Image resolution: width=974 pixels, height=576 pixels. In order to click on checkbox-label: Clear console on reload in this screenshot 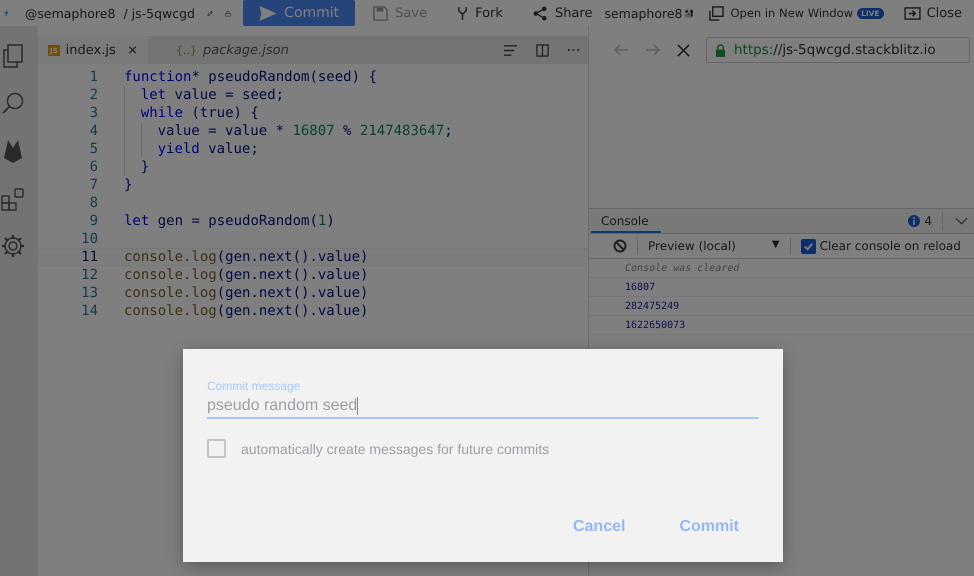, I will do `click(890, 246)`.